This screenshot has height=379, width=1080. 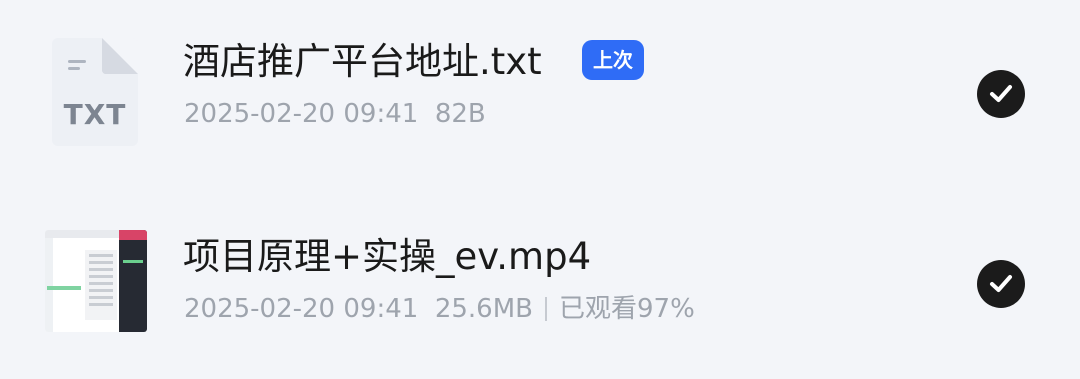 I want to click on file-meta: 2025-02-20 09:41 82B, so click(x=335, y=114).